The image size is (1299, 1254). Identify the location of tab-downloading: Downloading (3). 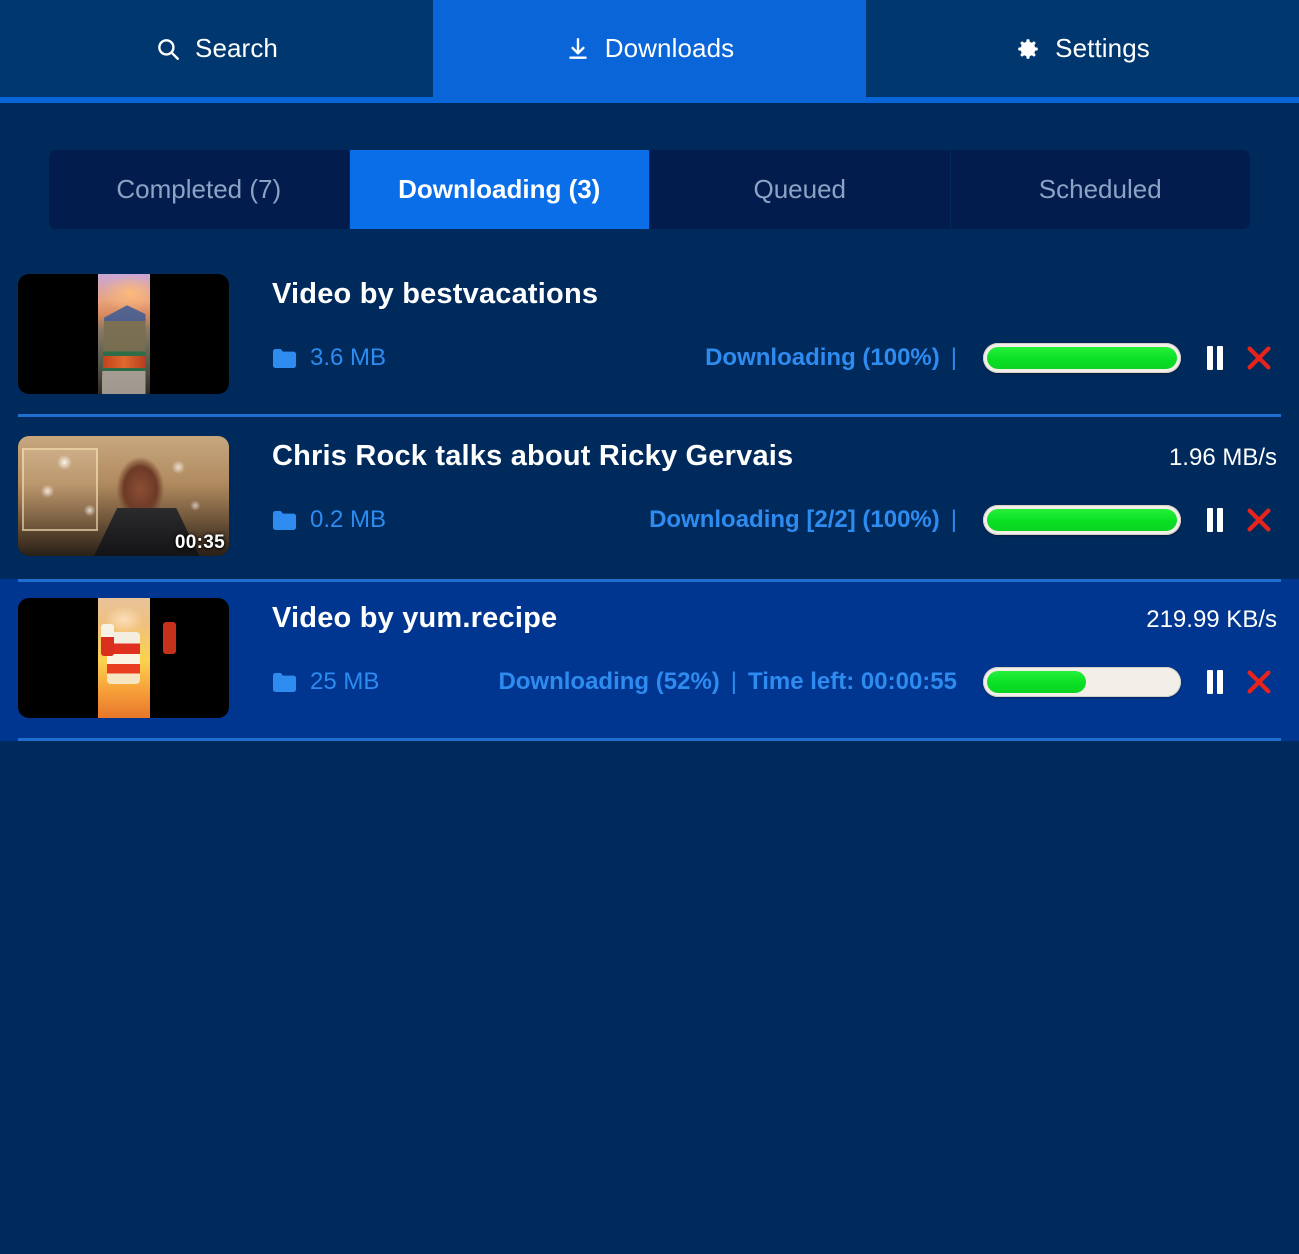
(499, 189).